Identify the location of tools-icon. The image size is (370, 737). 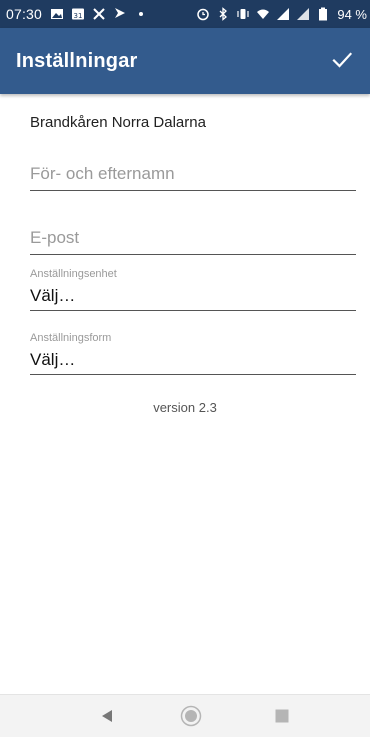
(99, 14).